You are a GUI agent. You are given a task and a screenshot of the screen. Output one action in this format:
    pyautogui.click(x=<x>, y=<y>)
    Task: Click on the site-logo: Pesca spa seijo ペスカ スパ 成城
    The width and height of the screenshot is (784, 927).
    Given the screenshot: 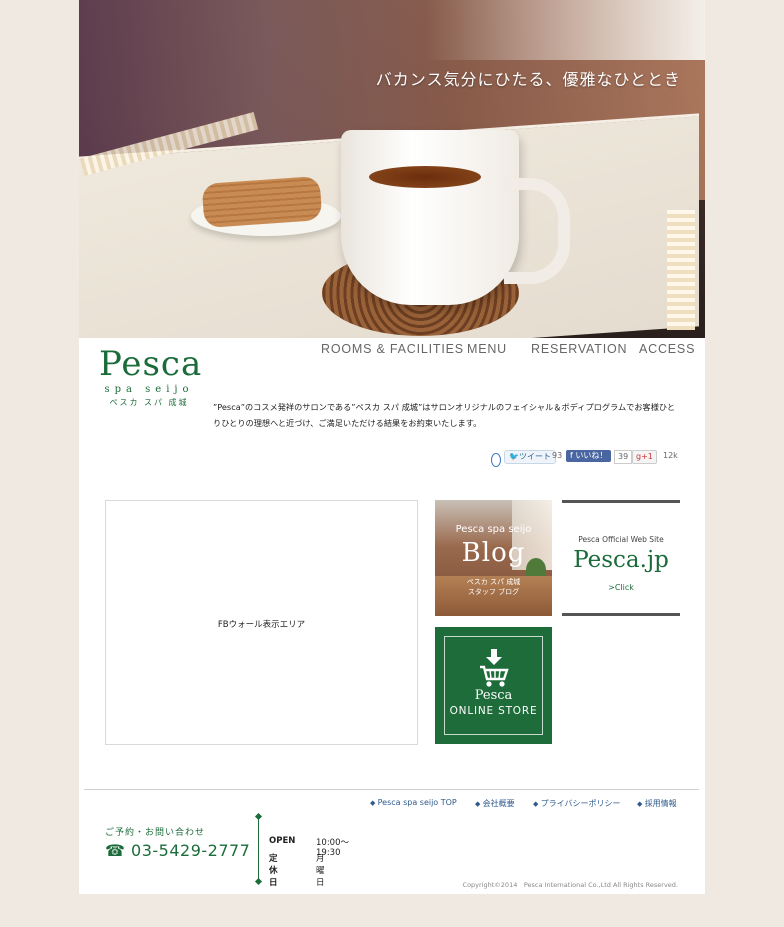 What is the action you would take?
    pyautogui.click(x=151, y=376)
    